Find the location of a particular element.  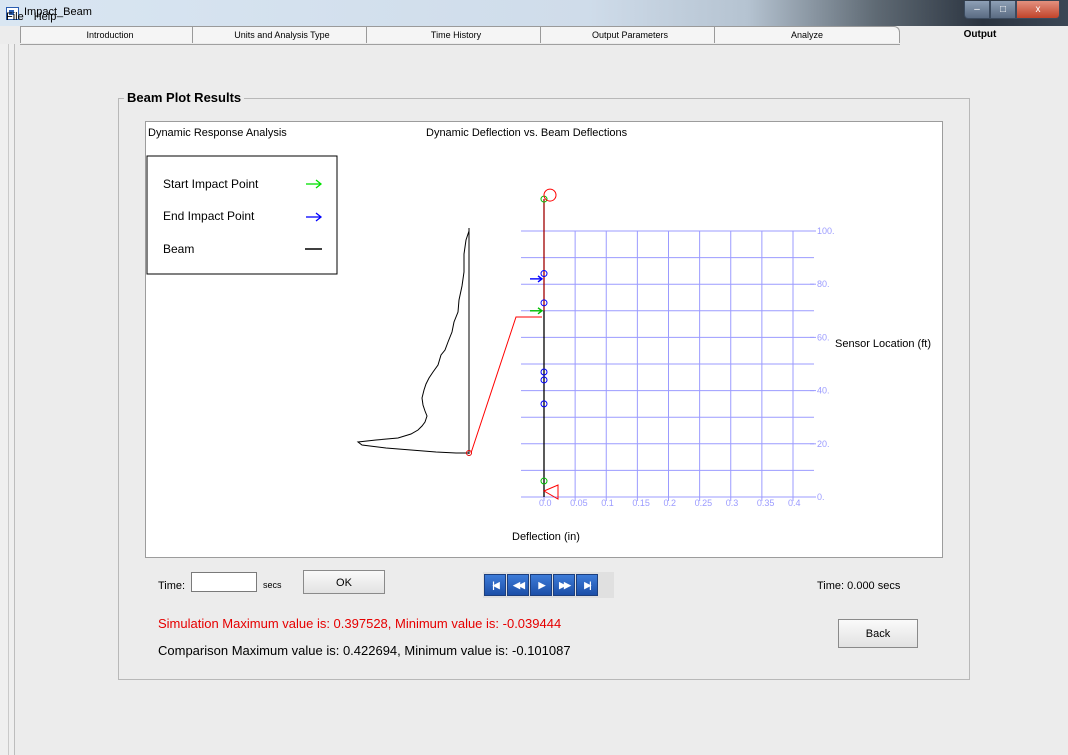

x-tick-label: 0.2 is located at coordinates (670, 503).